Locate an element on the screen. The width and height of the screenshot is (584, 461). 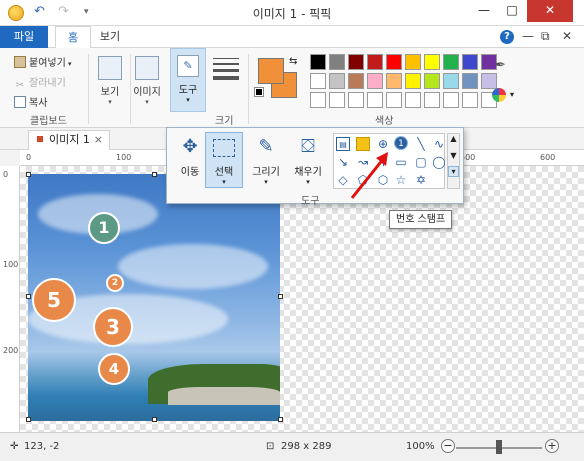
ribbon-restore-button: ⧉ is located at coordinates (545, 36).